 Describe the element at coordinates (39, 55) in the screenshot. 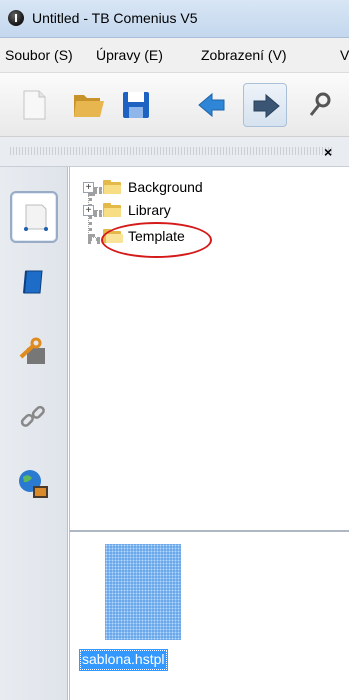

I see `menu-soubor: Soubor (S)` at that location.